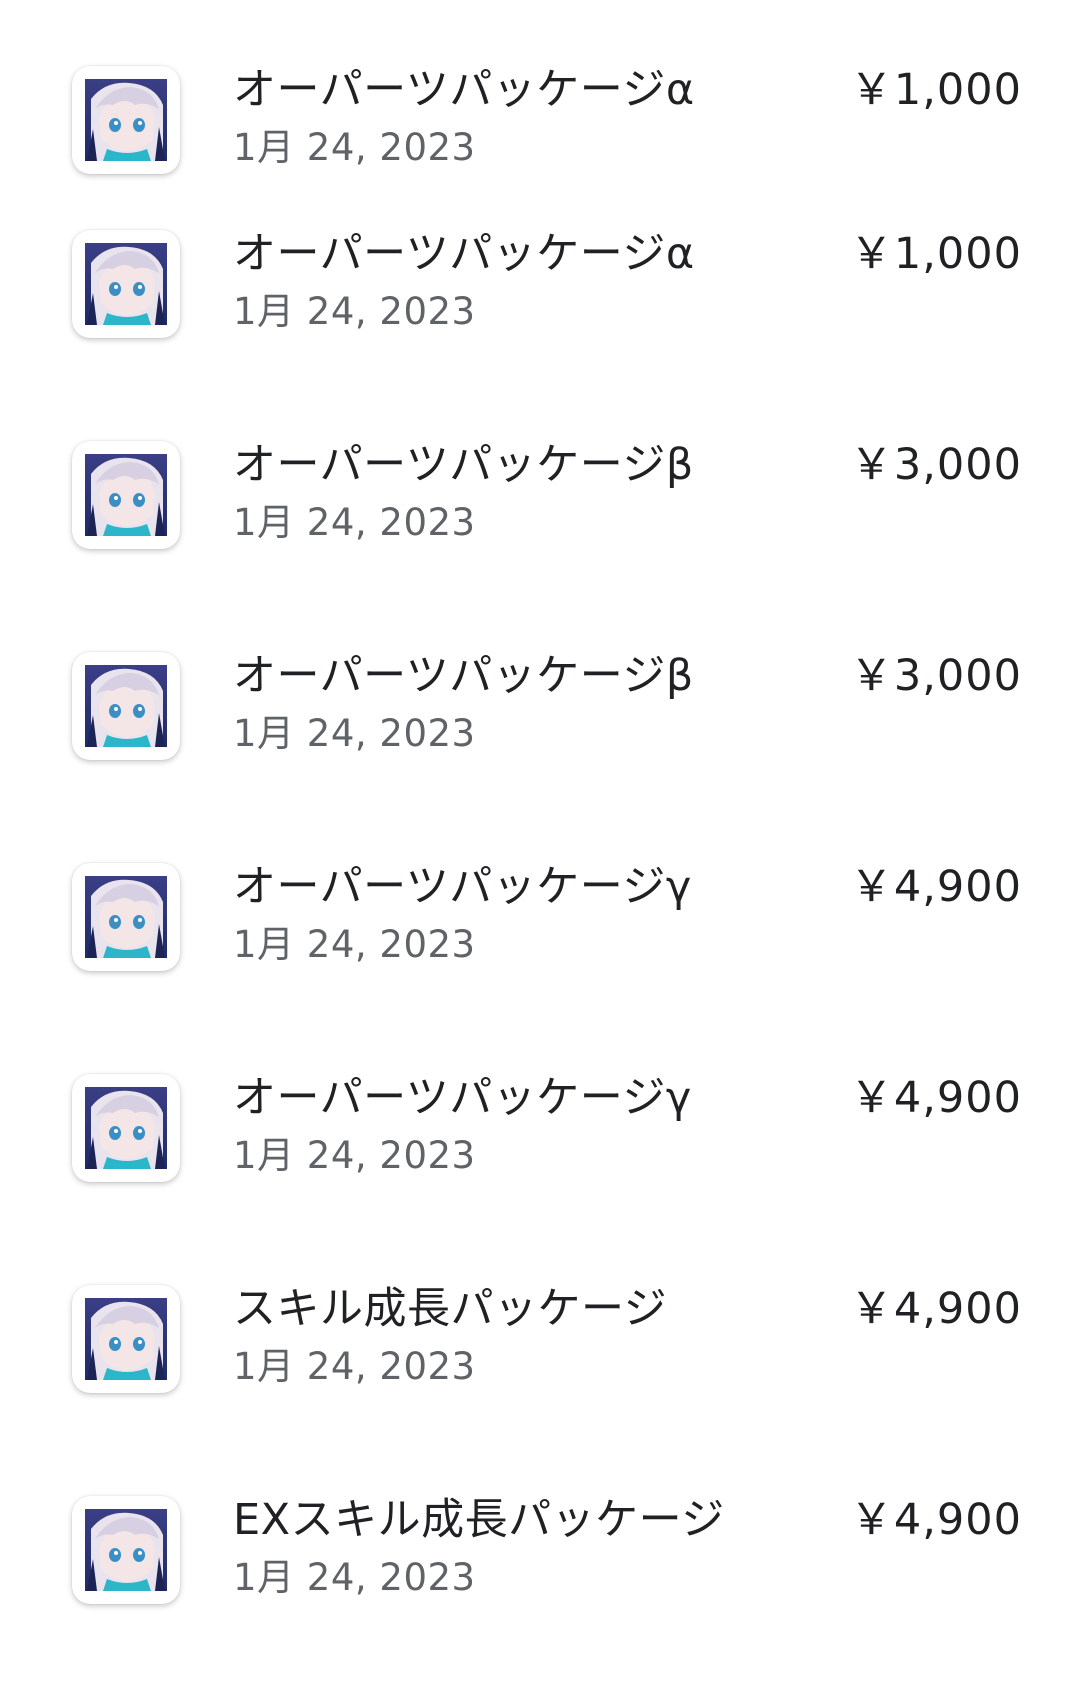 The image size is (1080, 1683). I want to click on purchase-list-item: EXスキル成長パッケージ 1月 24, 2023 ￥4,900, so click(540, 1535).